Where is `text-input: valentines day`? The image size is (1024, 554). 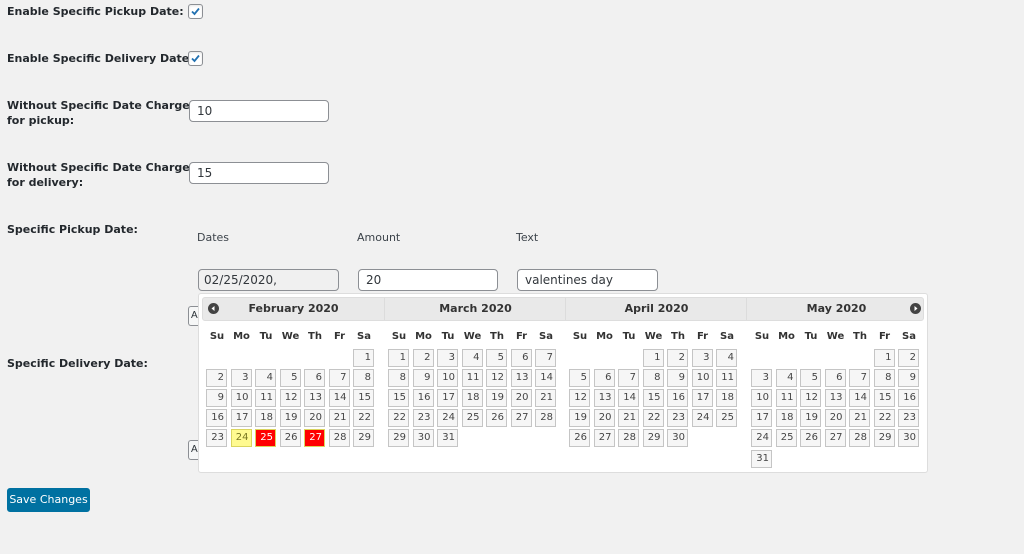
text-input: valentines day is located at coordinates (587, 280).